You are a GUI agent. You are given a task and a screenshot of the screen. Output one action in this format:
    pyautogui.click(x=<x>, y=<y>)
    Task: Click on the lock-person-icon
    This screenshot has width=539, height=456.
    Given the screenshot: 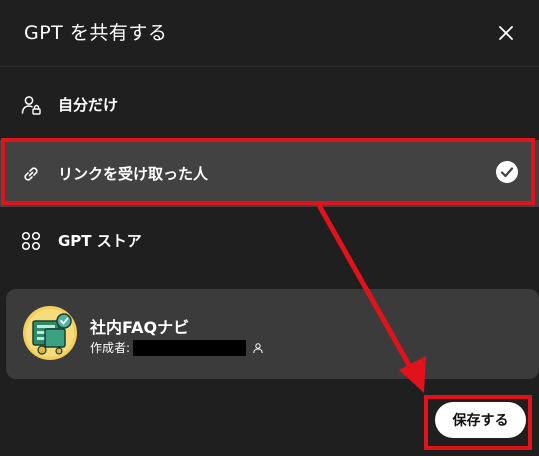 What is the action you would take?
    pyautogui.click(x=31, y=105)
    